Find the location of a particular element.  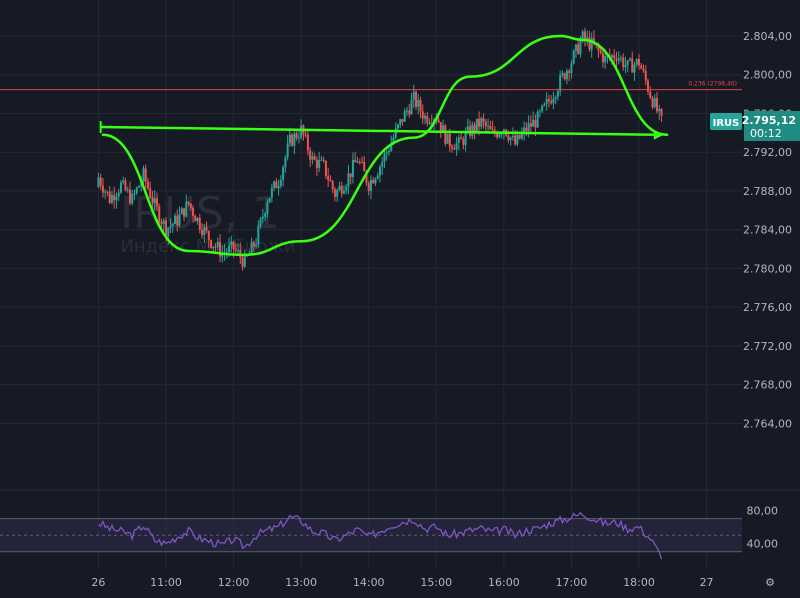

price-tick-label: 2.792,00 is located at coordinates (767, 152).